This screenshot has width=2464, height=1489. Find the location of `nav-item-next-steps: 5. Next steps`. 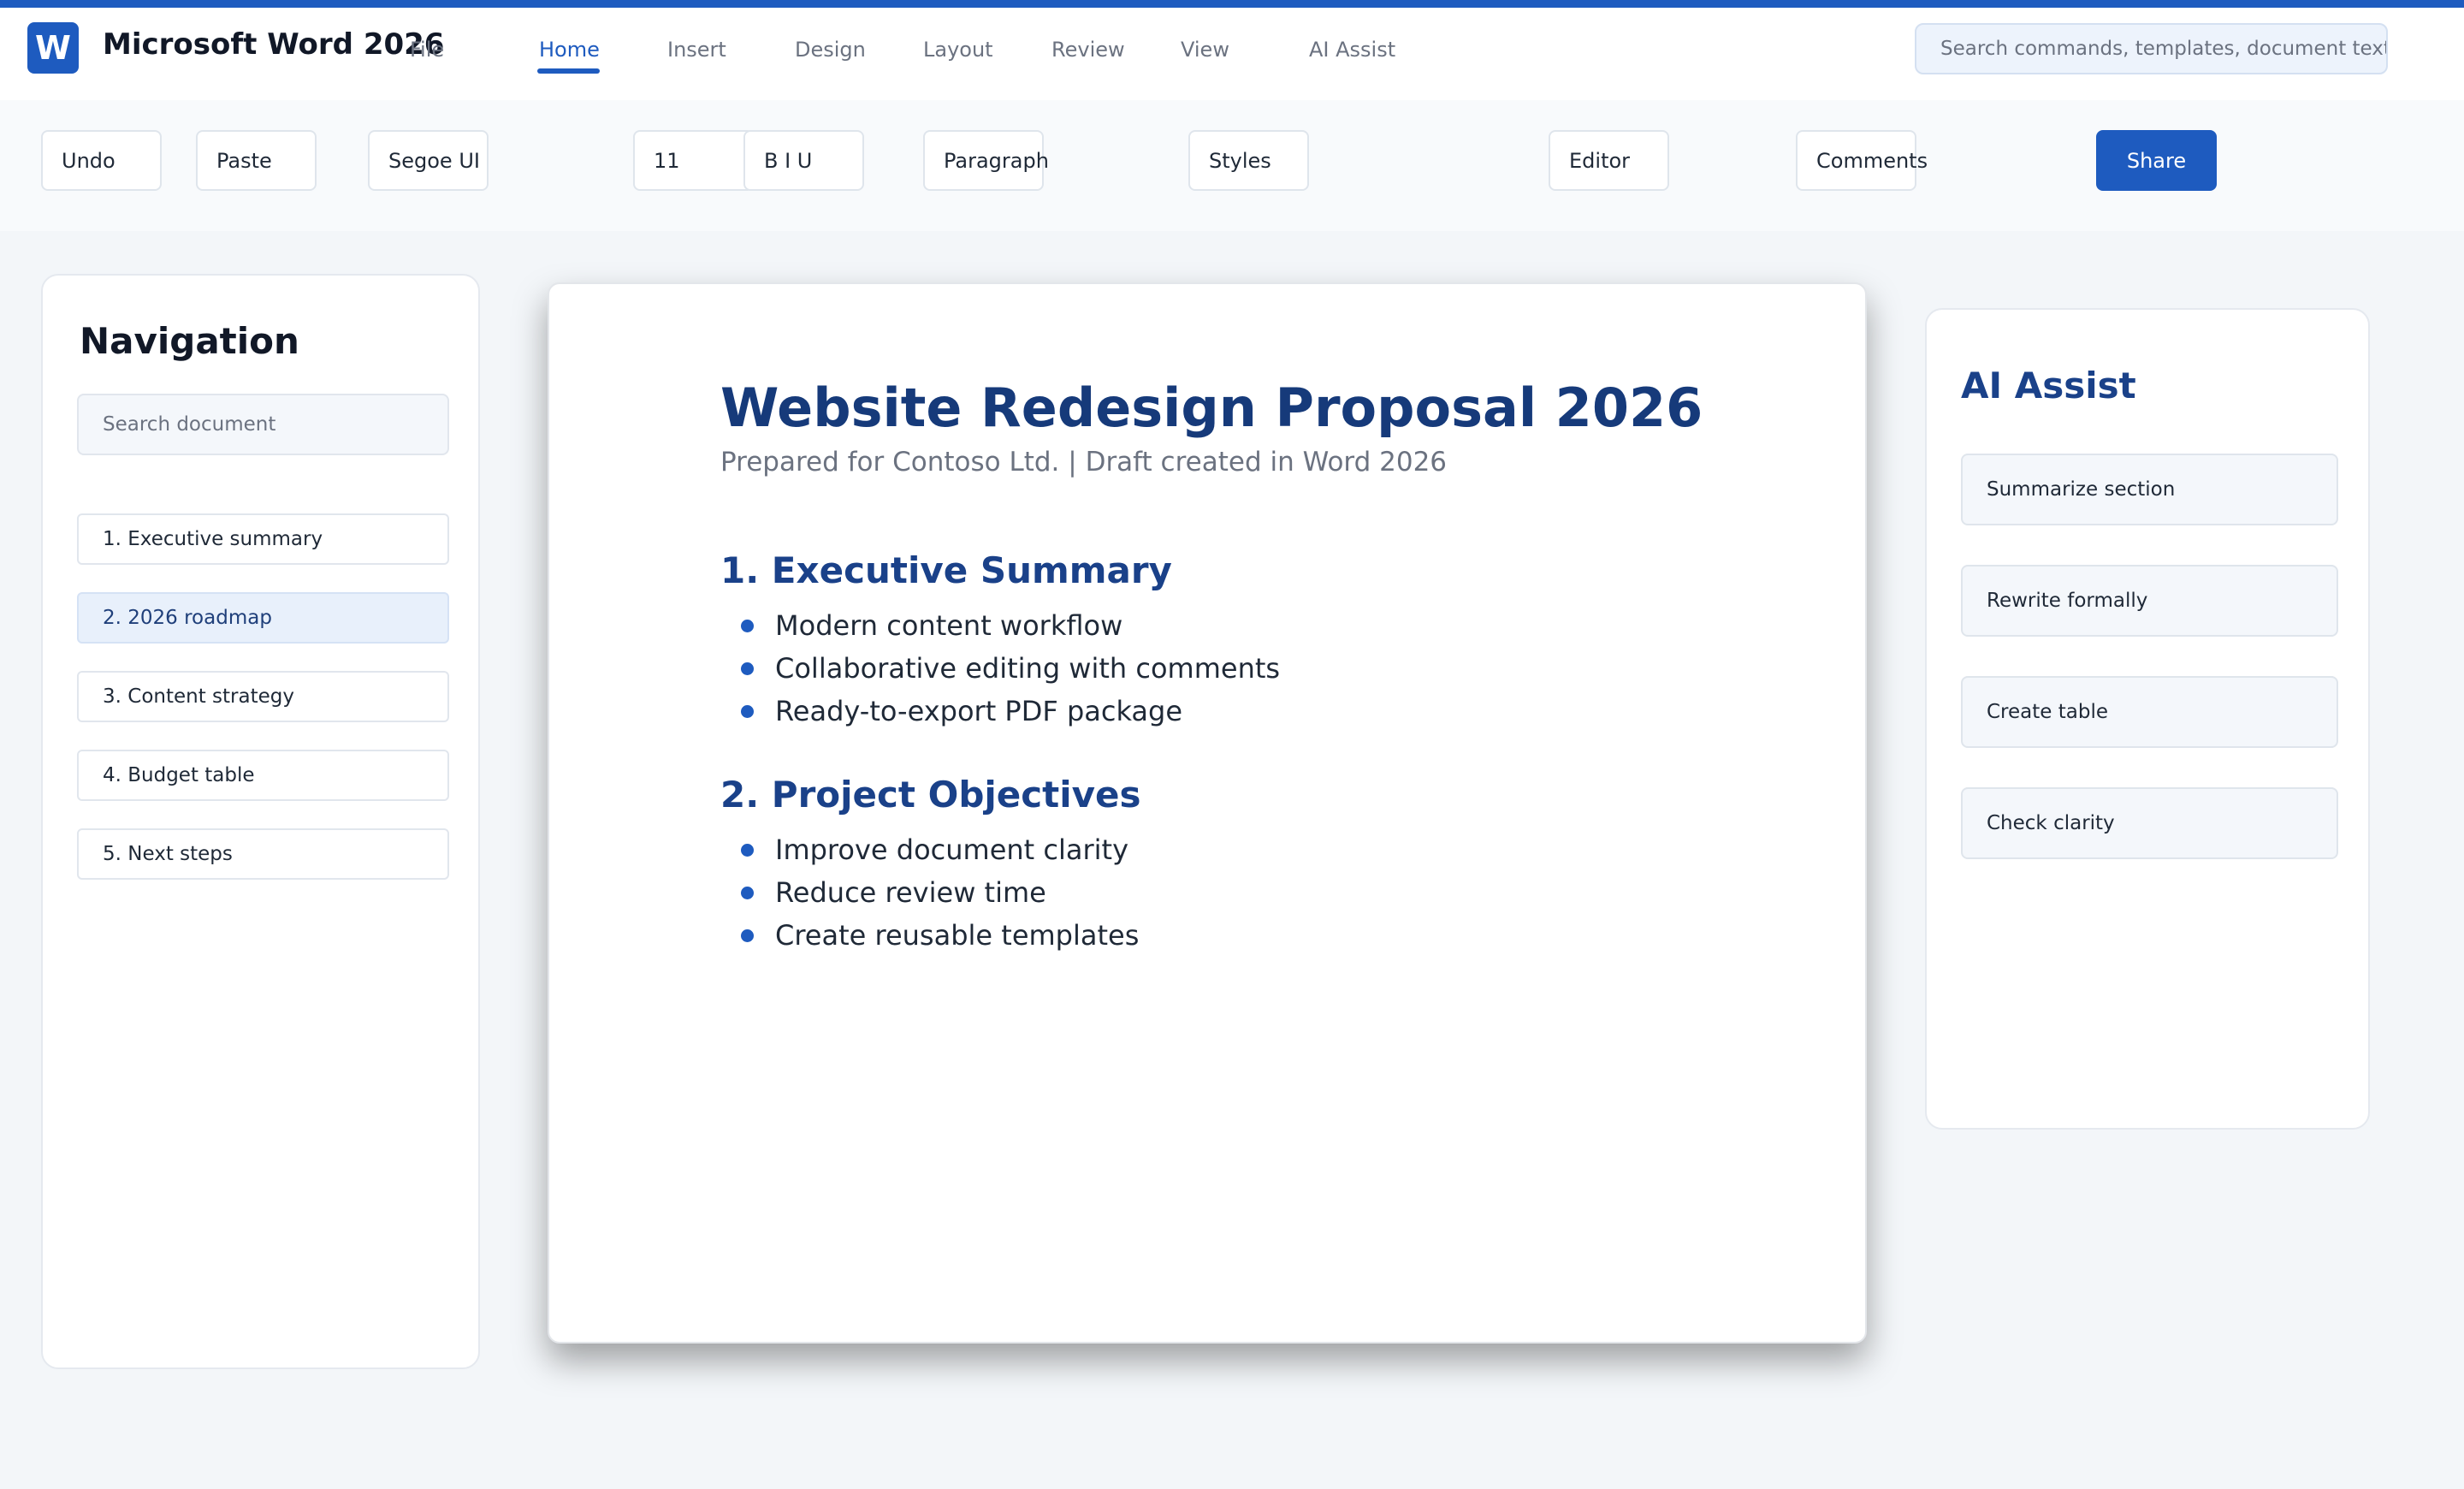

nav-item-next-steps: 5. Next steps is located at coordinates (263, 854).